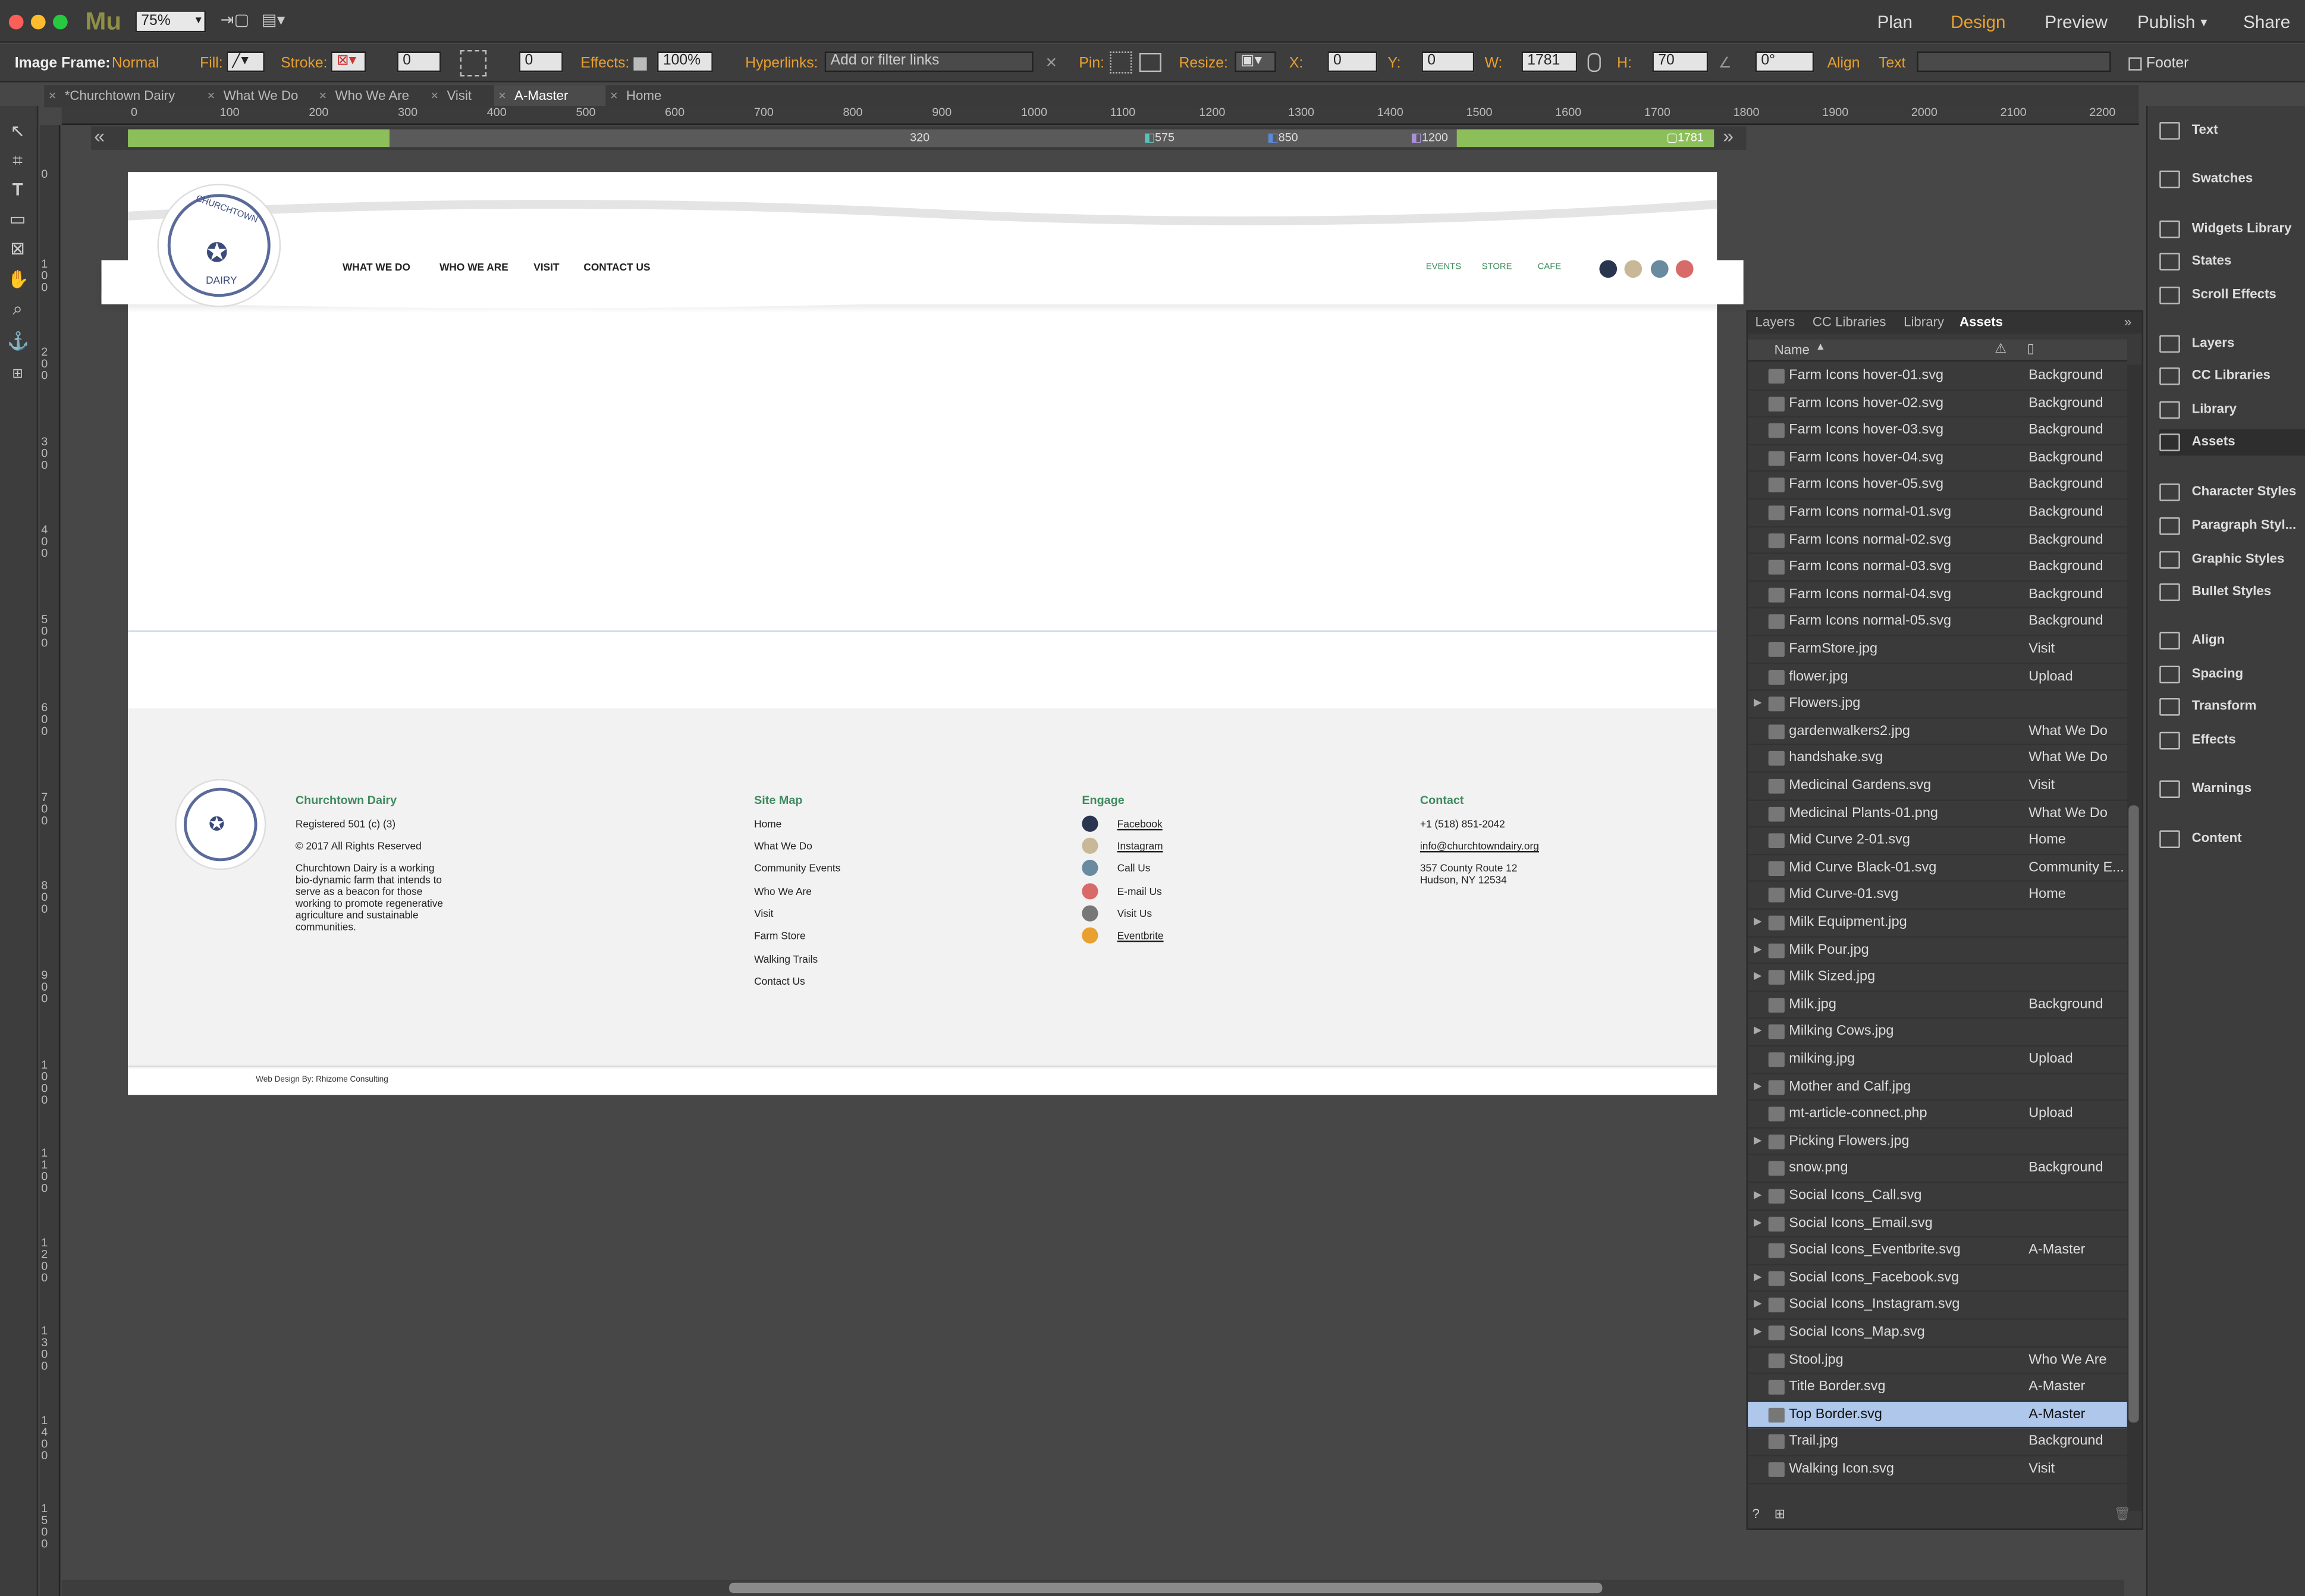 This screenshot has width=2305, height=1596. Describe the element at coordinates (2232, 674) in the screenshot. I see `panel-spacing: Spacing` at that location.